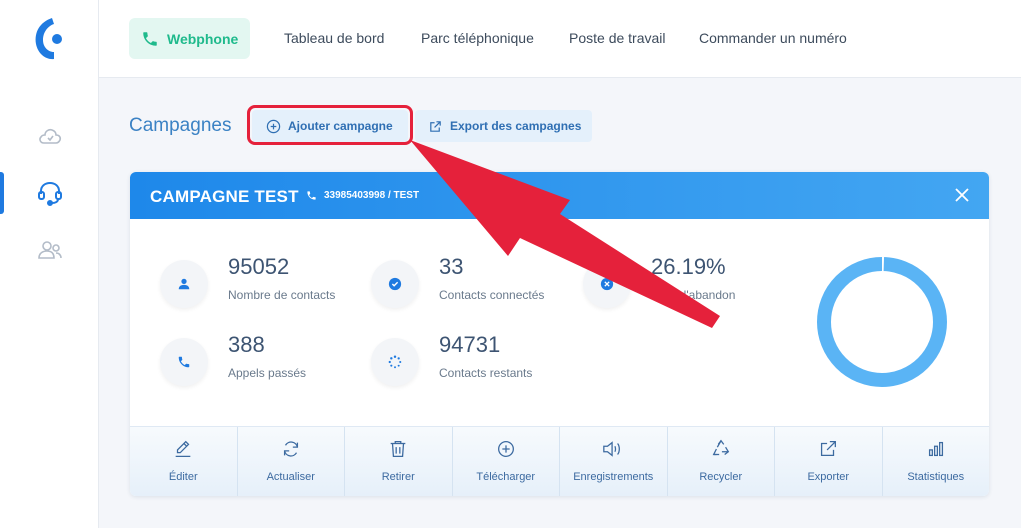 The height and width of the screenshot is (528, 1021). Describe the element at coordinates (183, 477) in the screenshot. I see `edit-label: Éditer` at that location.